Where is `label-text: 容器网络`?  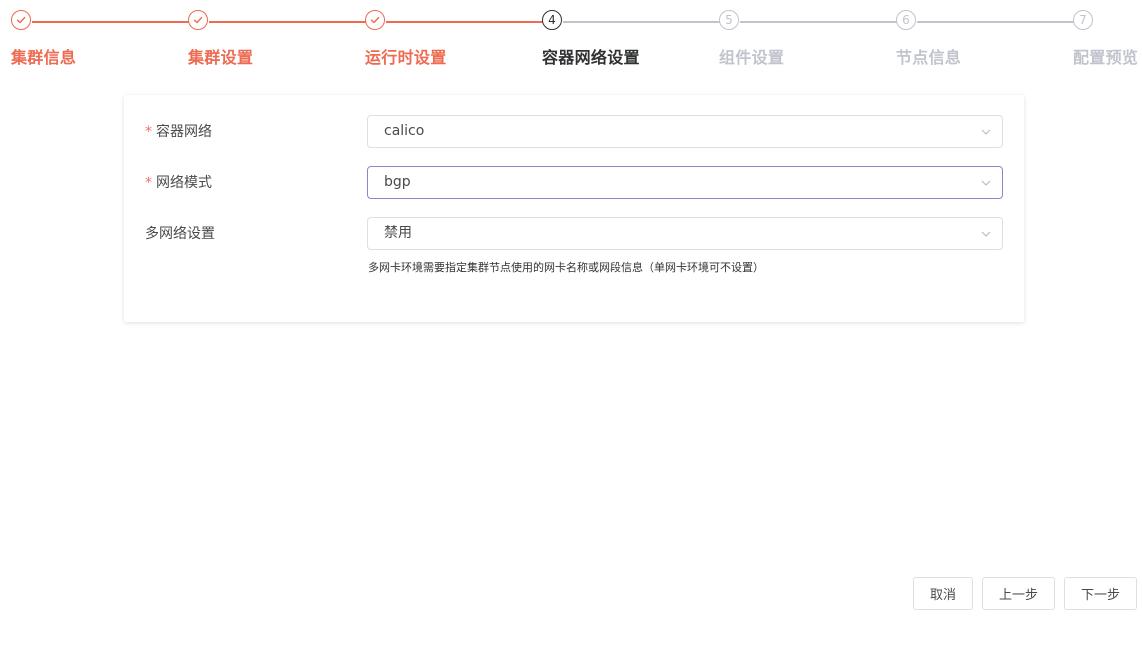 label-text: 容器网络 is located at coordinates (184, 132).